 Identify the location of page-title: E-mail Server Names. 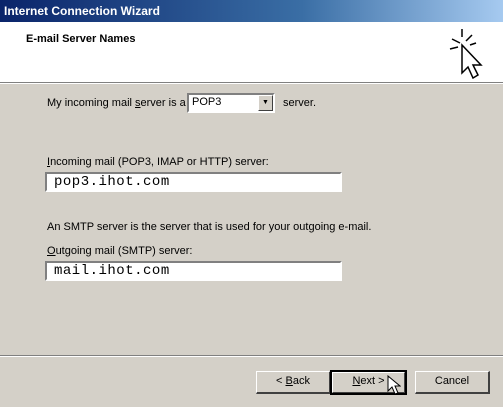
(81, 39).